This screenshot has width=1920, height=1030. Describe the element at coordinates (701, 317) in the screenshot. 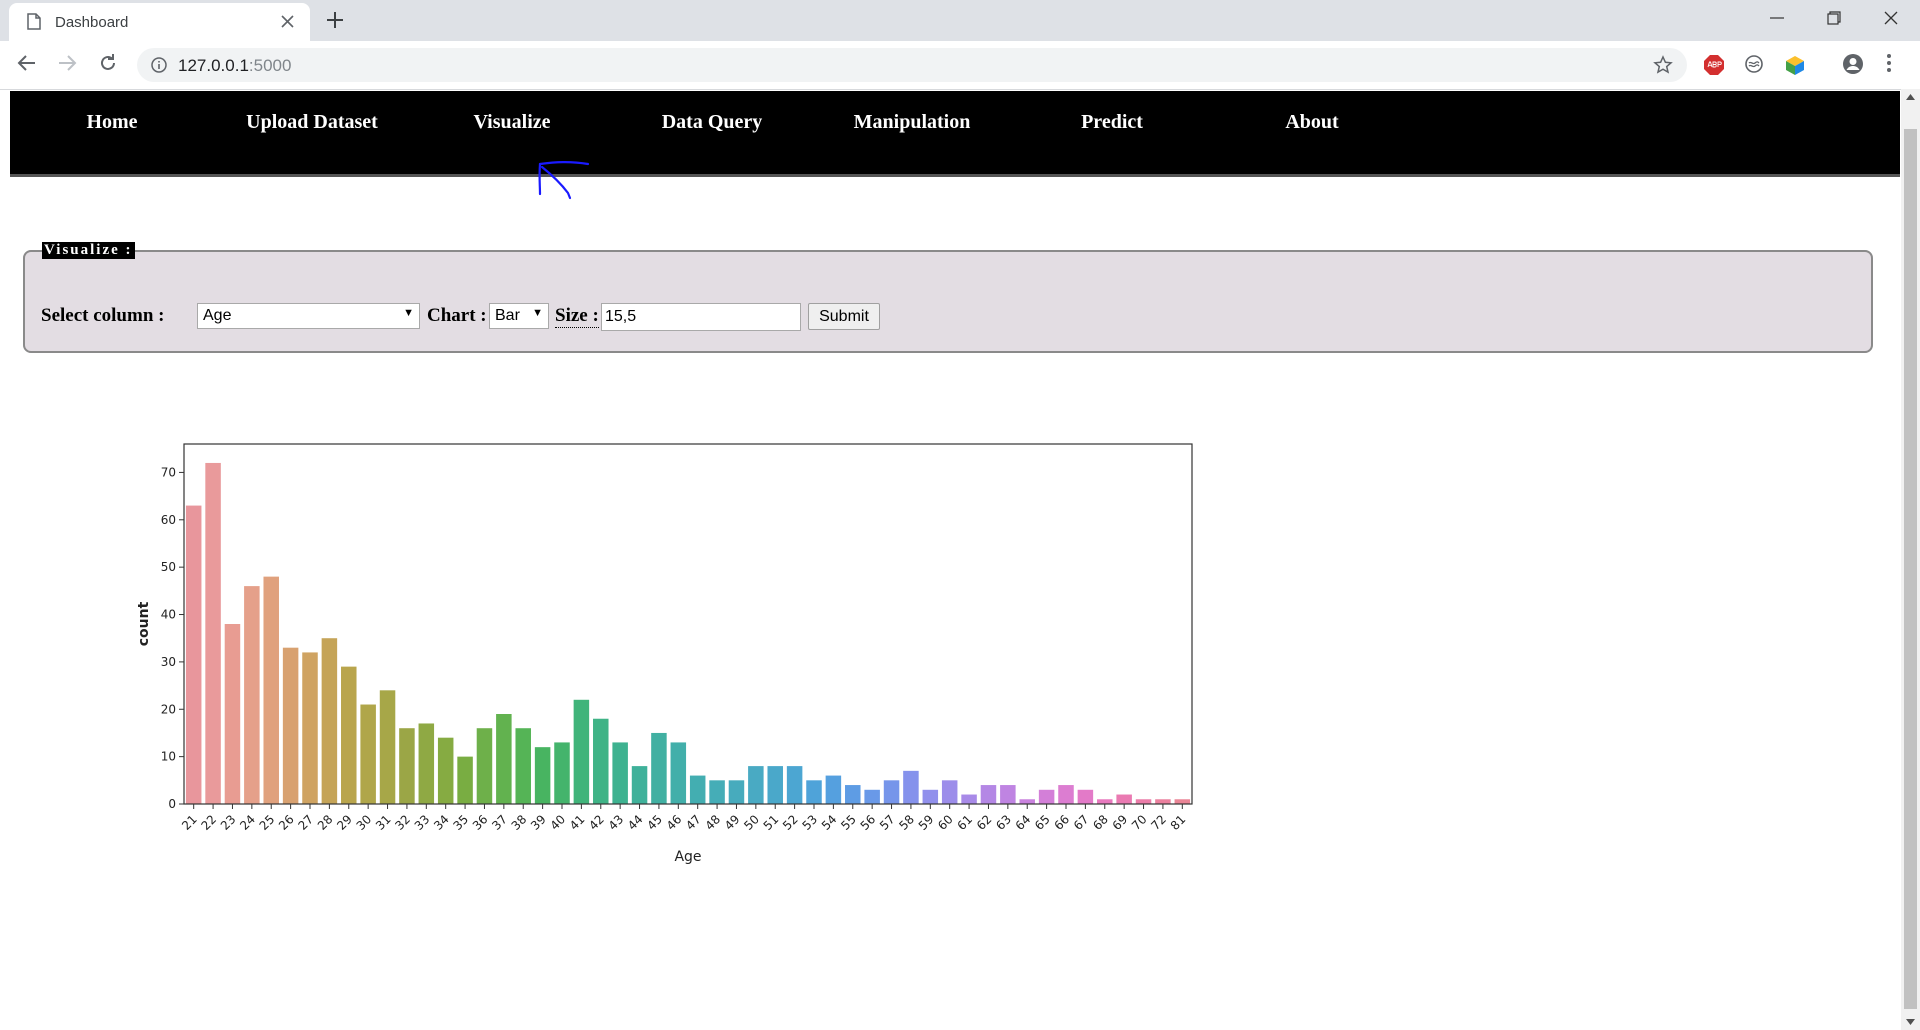

I see `size-input` at that location.